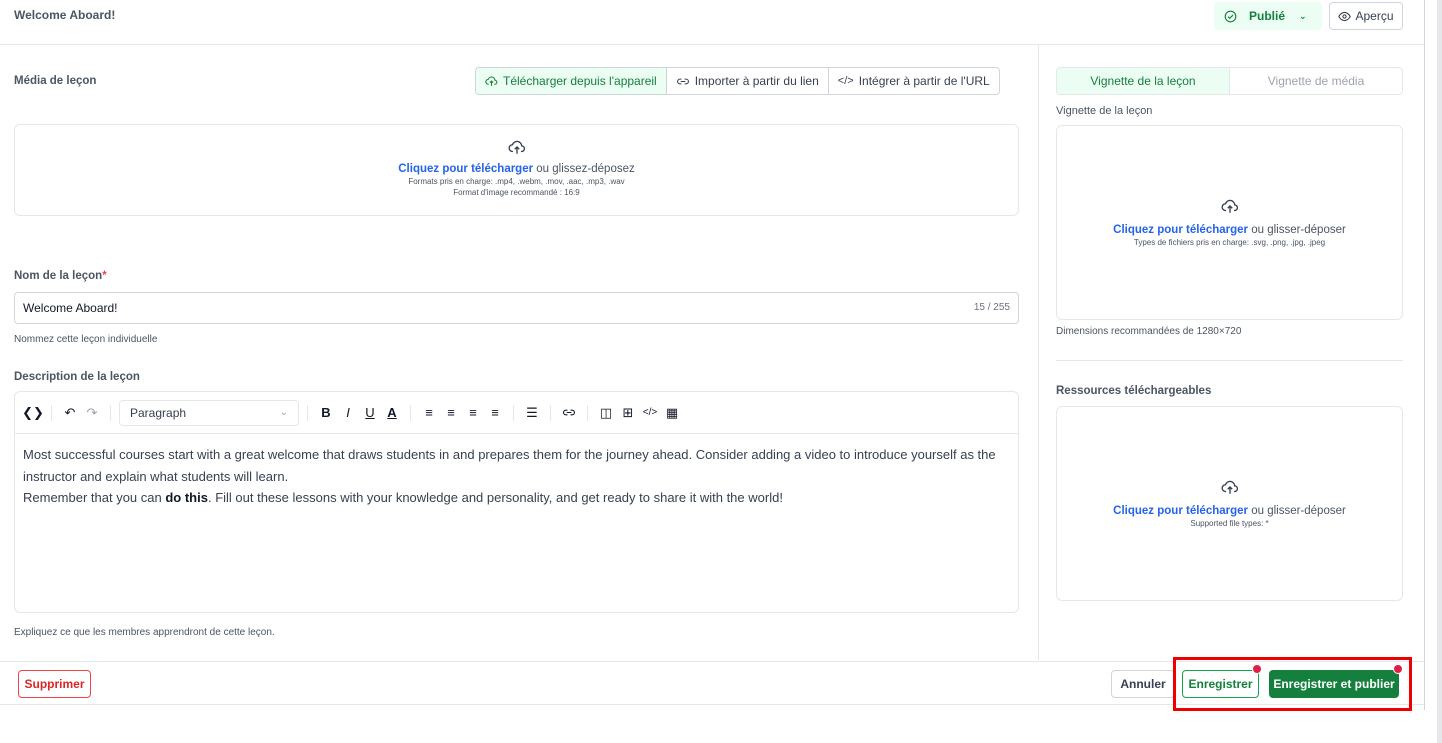 The height and width of the screenshot is (743, 1442). I want to click on thumbnail-tabs: Vignette de la leçon Vignette de média, so click(1229, 81).